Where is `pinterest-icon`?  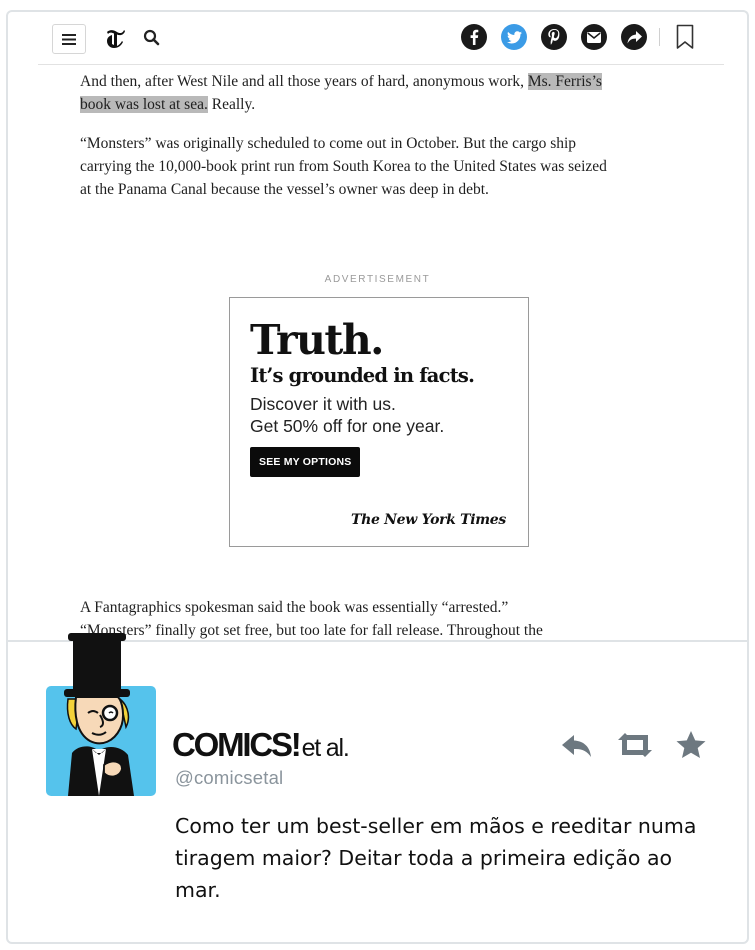
pinterest-icon is located at coordinates (554, 37).